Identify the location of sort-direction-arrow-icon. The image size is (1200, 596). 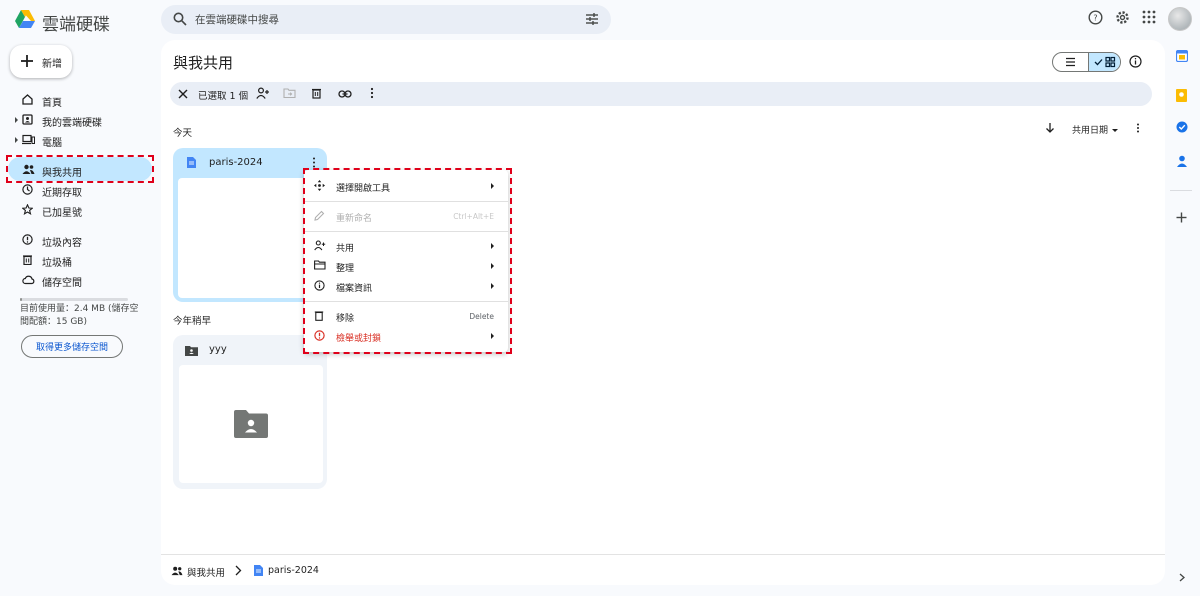
(1050, 127).